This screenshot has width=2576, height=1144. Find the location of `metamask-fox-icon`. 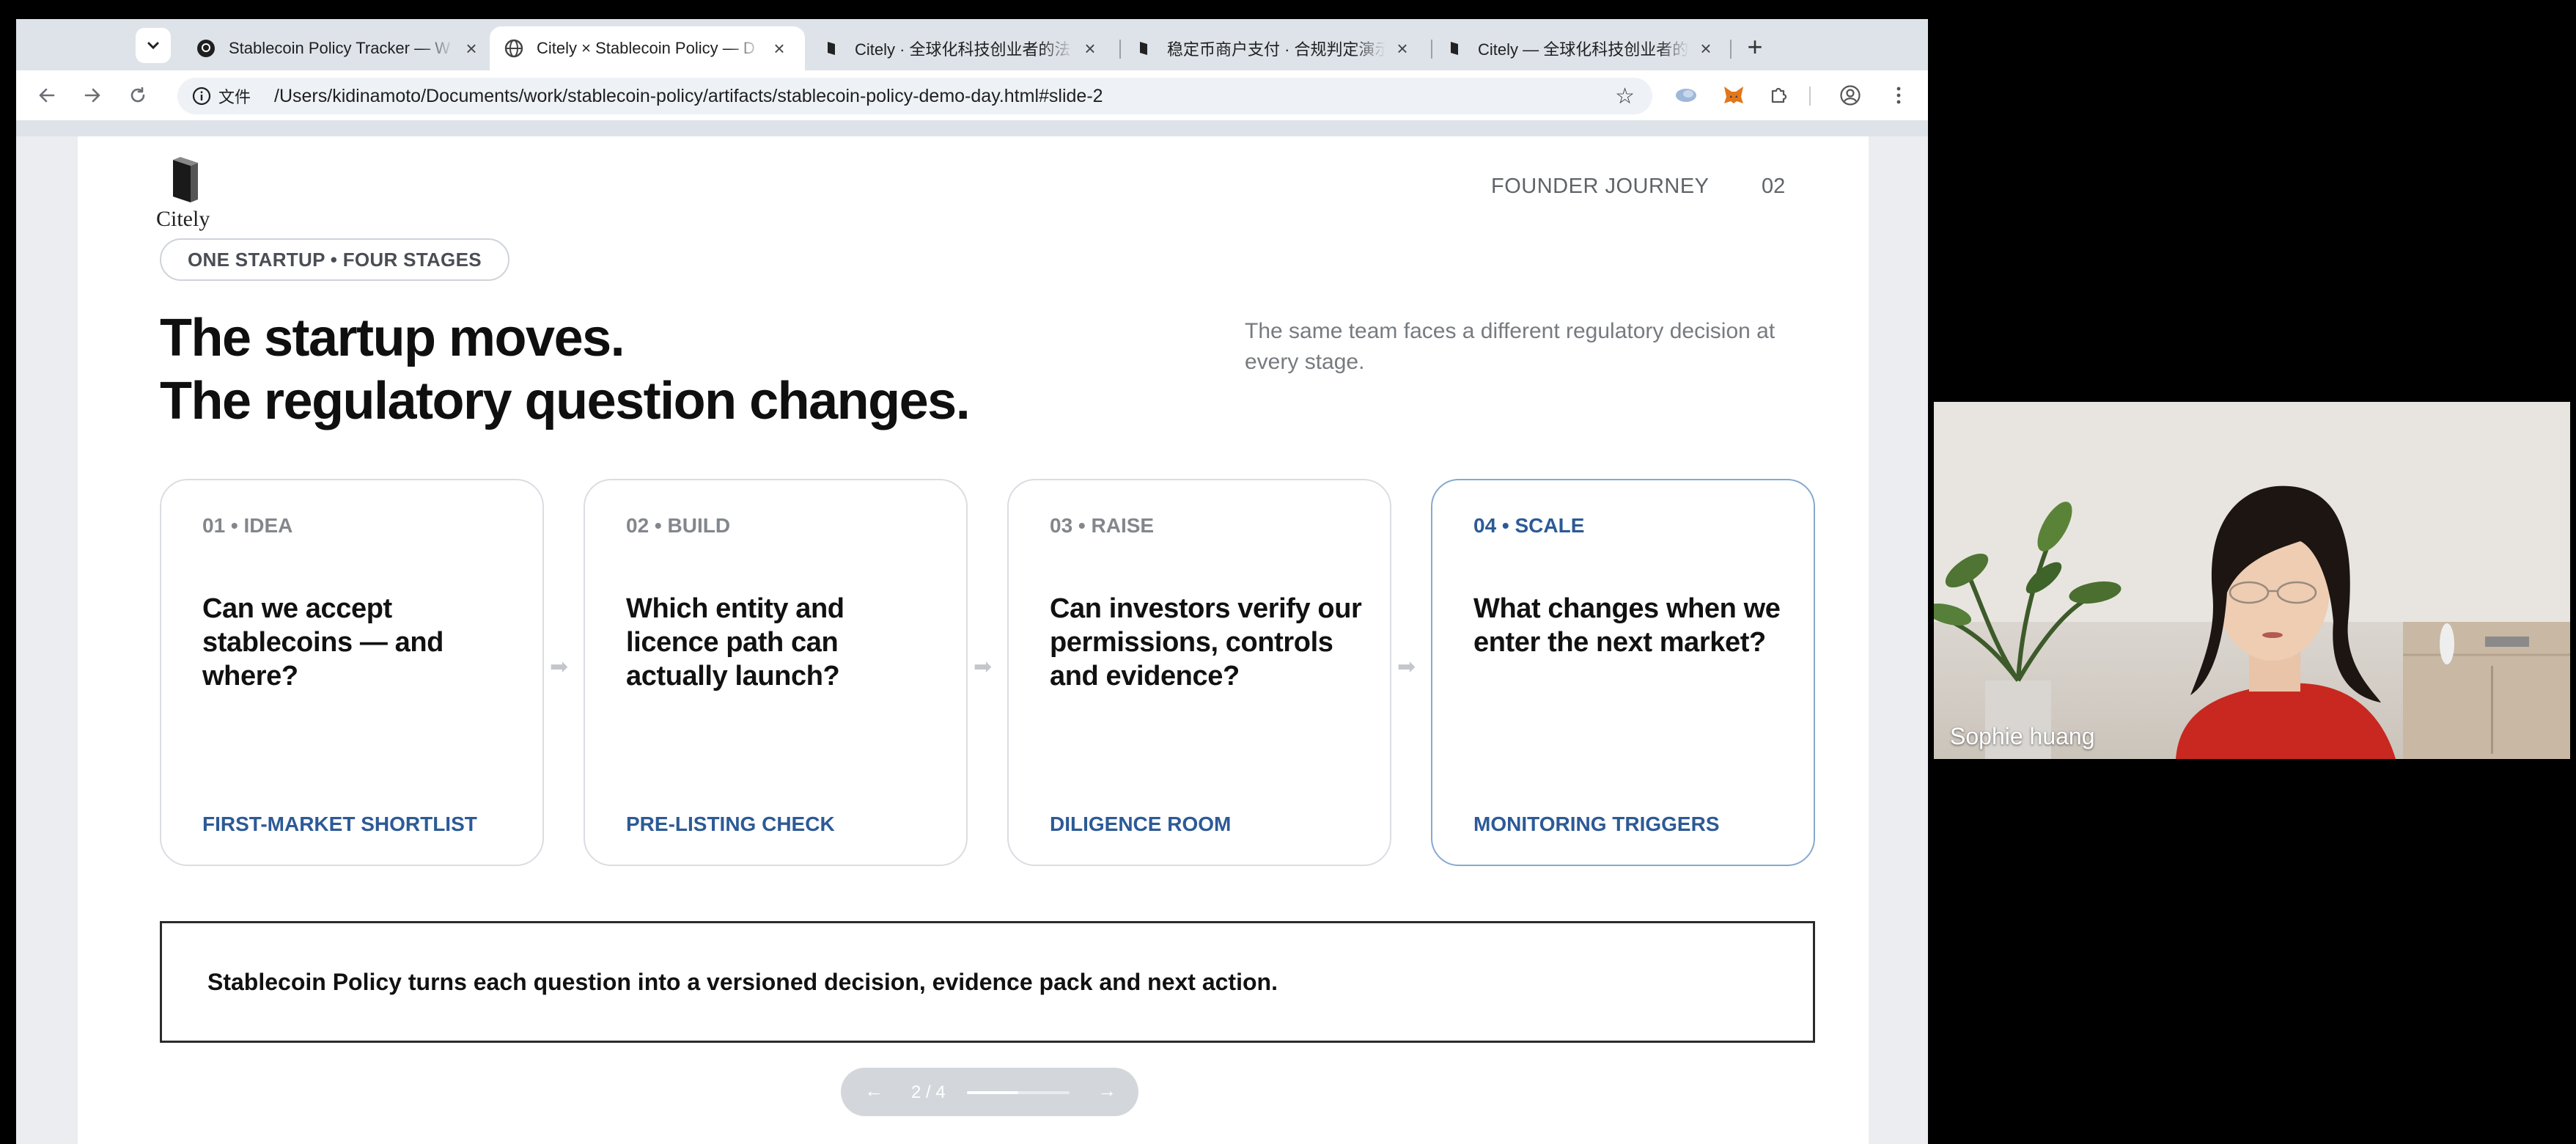

metamask-fox-icon is located at coordinates (1734, 95).